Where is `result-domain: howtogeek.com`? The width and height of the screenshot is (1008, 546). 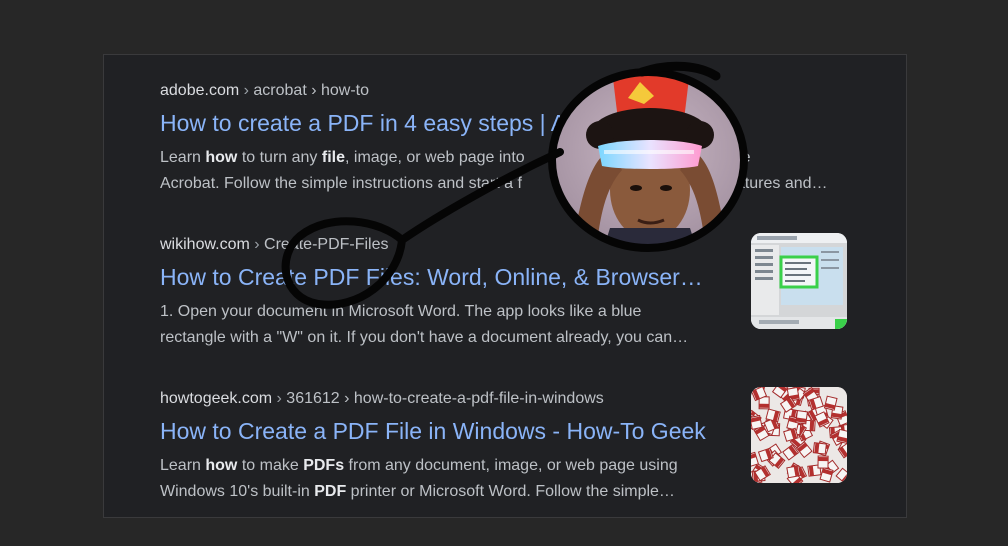
result-domain: howtogeek.com is located at coordinates (216, 398).